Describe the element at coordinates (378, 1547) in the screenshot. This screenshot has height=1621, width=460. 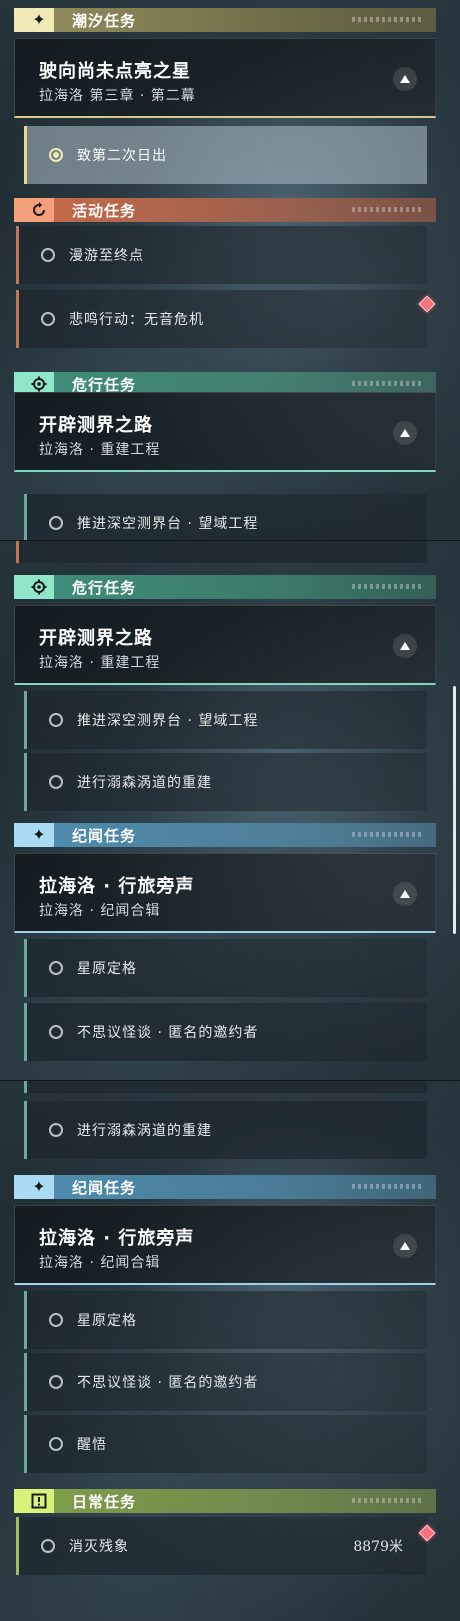
I see `objective-distance: 8879米` at that location.